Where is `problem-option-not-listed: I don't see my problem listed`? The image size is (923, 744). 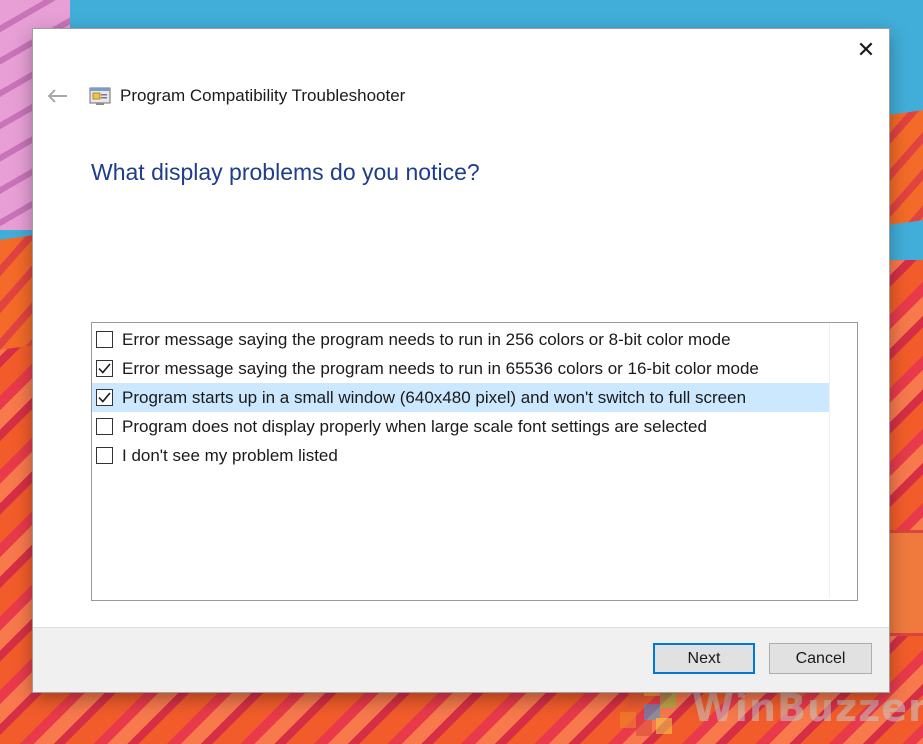 problem-option-not-listed: I don't see my problem listed is located at coordinates (460, 455).